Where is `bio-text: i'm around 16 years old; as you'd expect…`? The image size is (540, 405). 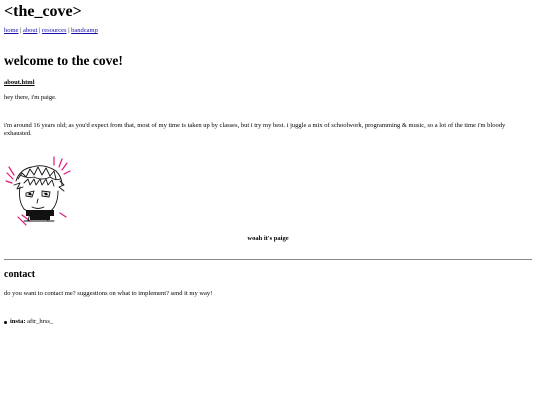
bio-text: i'm around 16 years old; as you'd expect… is located at coordinates (255, 129).